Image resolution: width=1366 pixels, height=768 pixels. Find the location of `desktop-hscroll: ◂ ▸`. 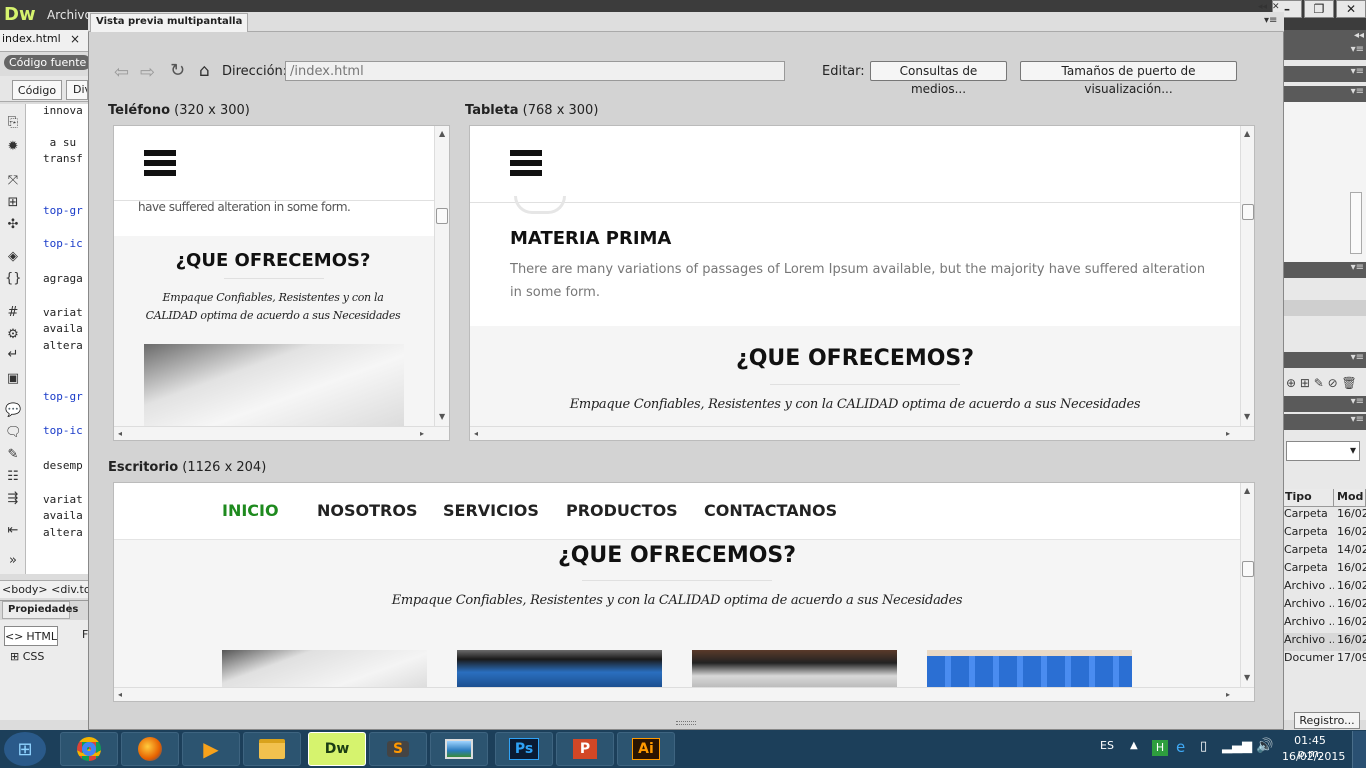

desktop-hscroll: ◂ ▸ is located at coordinates (684, 694).